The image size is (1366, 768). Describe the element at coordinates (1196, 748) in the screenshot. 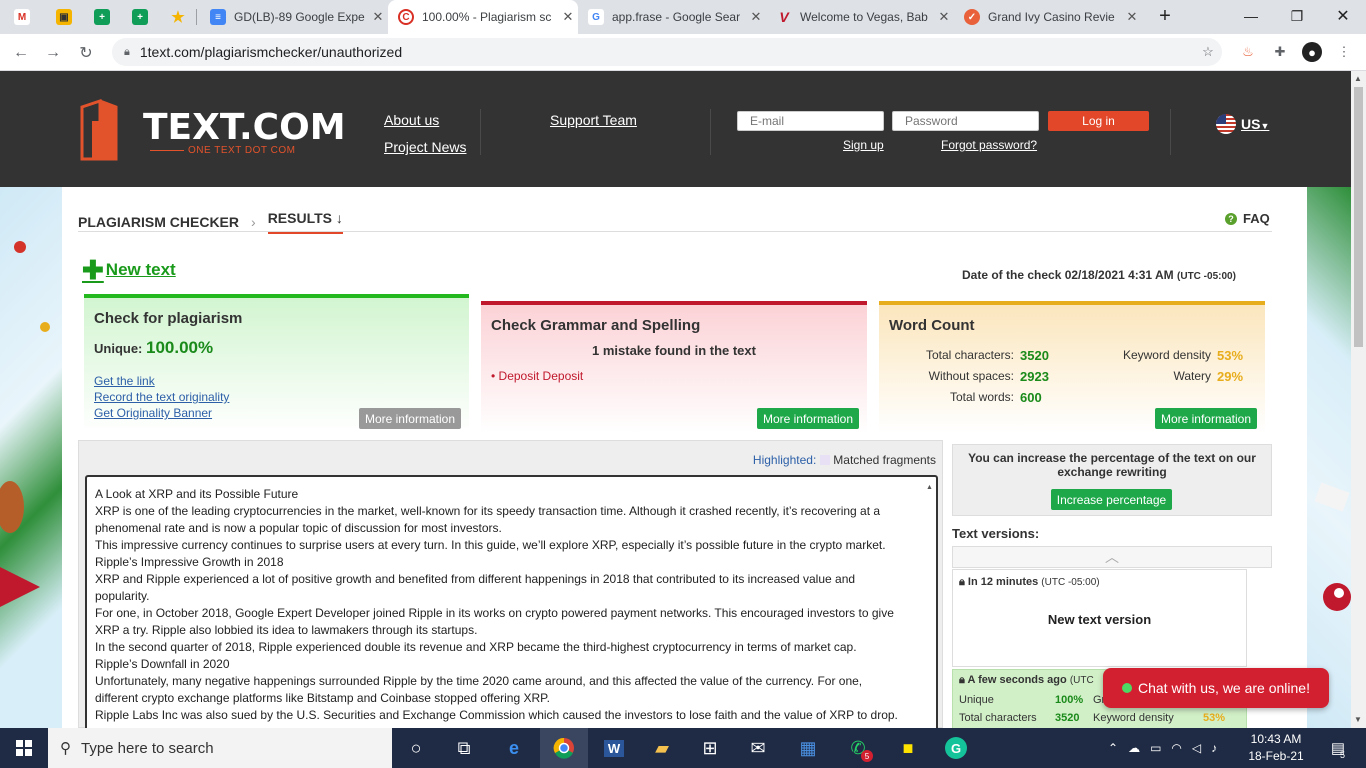

I see `volume-icon: ◁` at that location.